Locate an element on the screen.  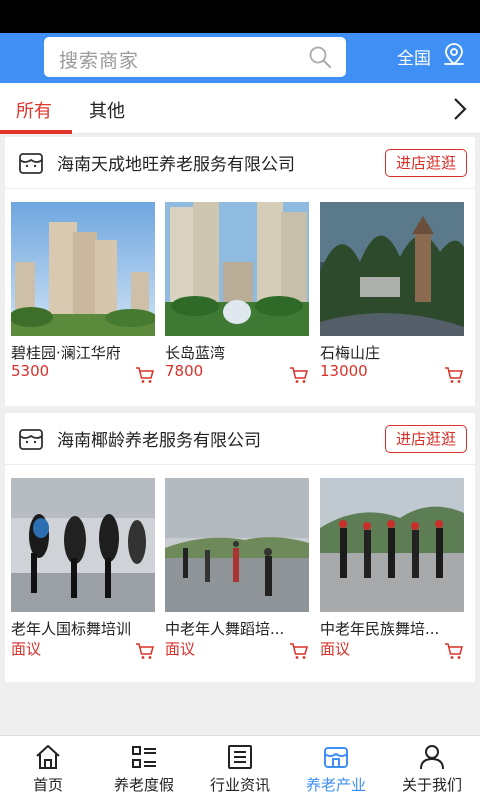
product-item: 老年人国标舞培训 面议 is located at coordinates (83, 573).